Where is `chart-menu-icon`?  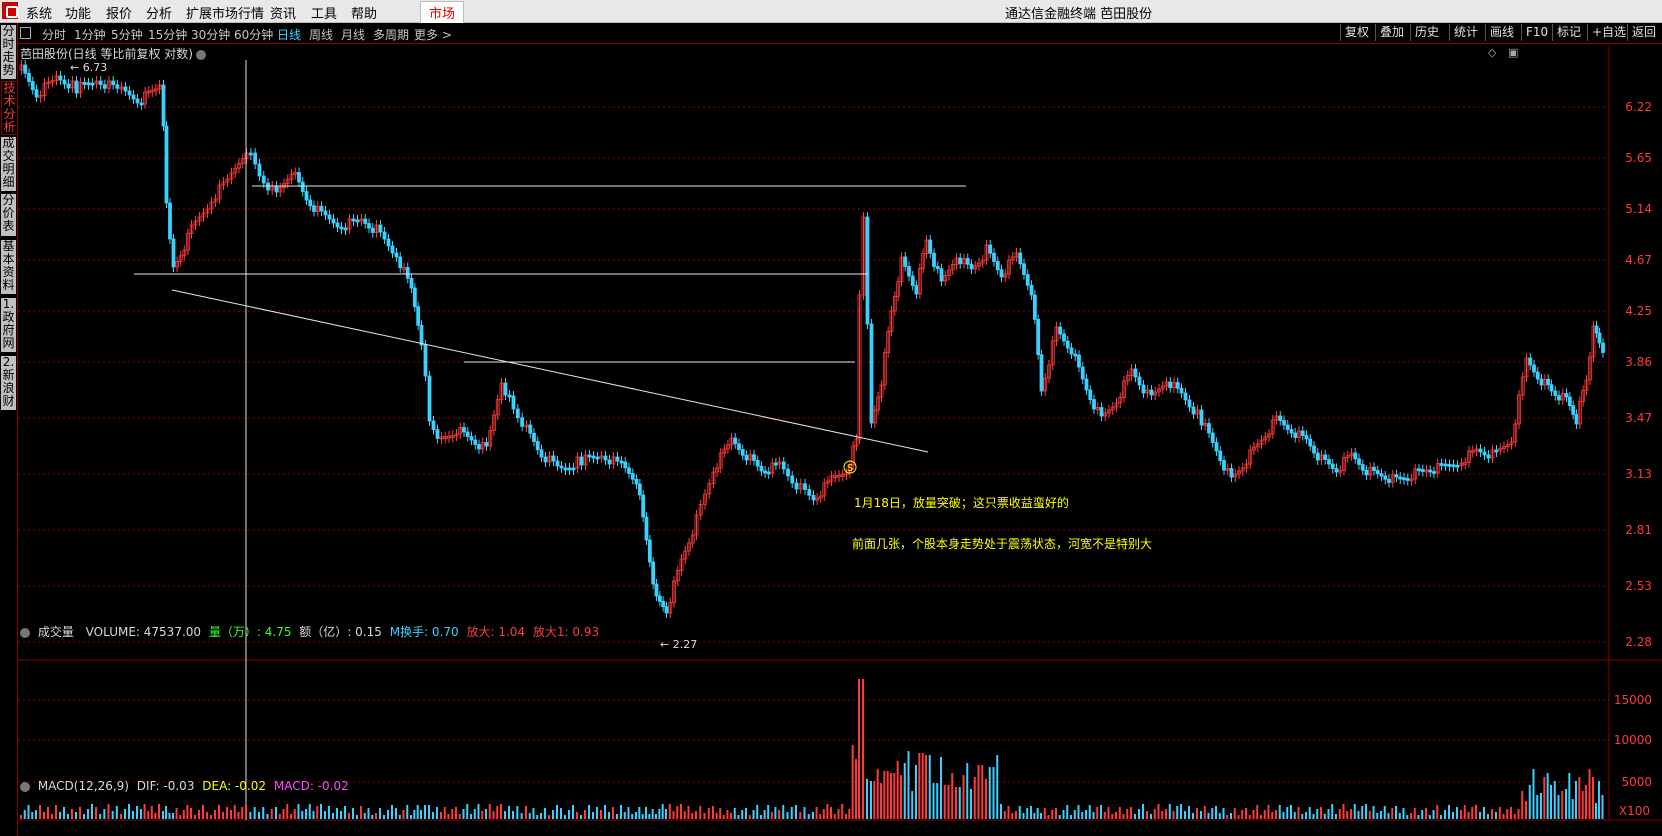 chart-menu-icon is located at coordinates (201, 54).